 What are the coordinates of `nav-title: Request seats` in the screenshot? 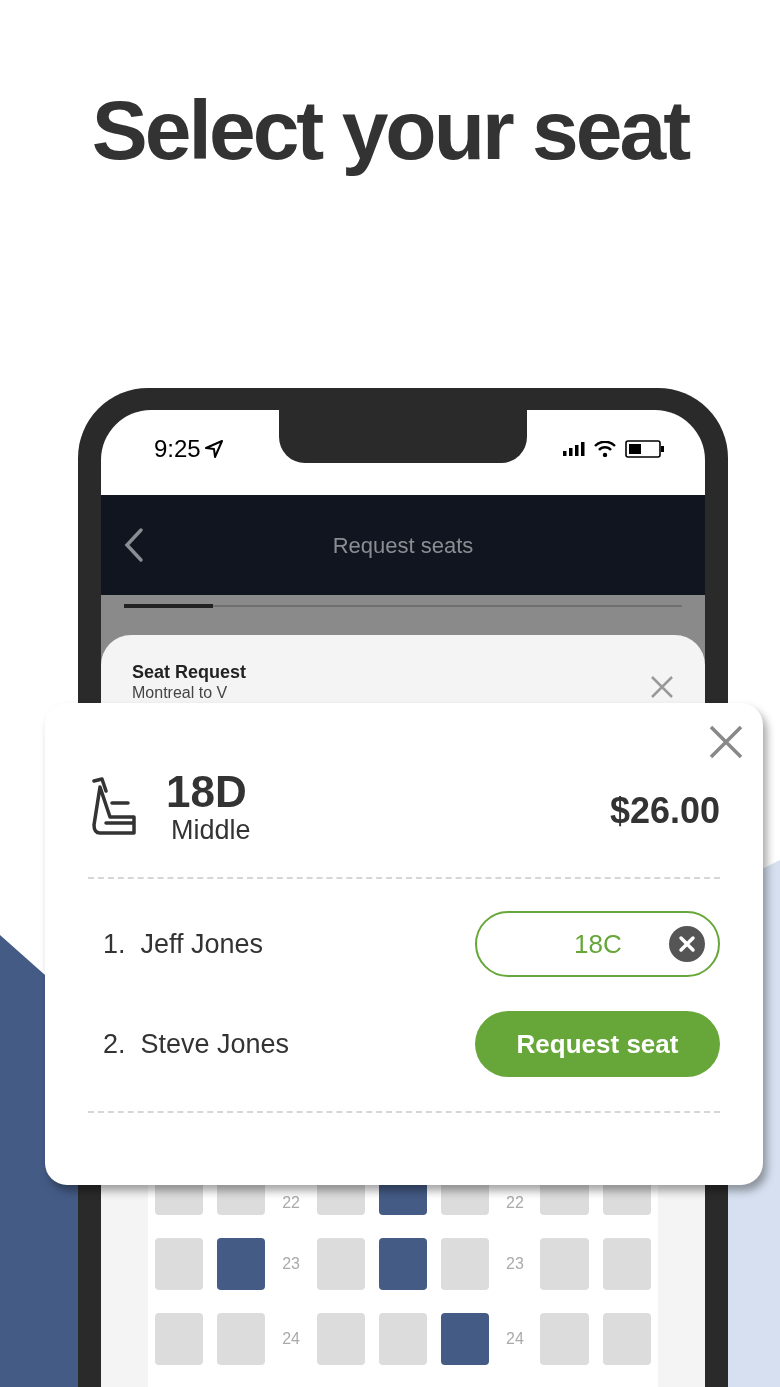 It's located at (403, 545).